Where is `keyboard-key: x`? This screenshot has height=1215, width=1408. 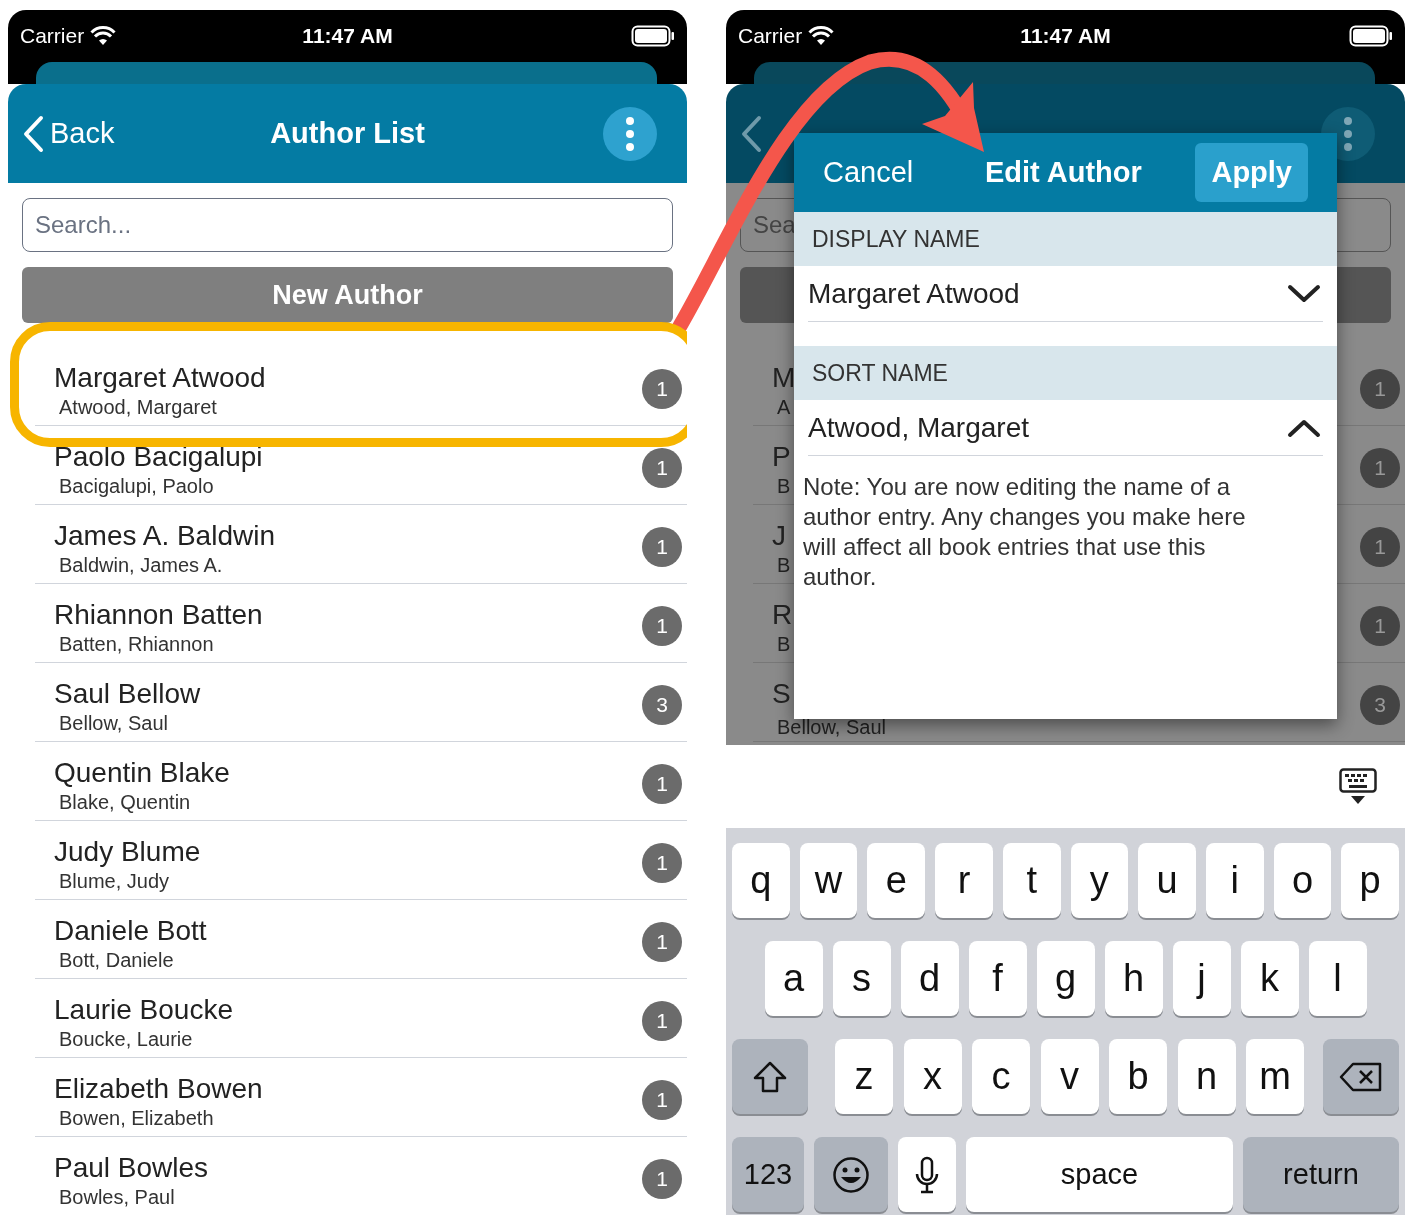
keyboard-key: x is located at coordinates (932, 1076).